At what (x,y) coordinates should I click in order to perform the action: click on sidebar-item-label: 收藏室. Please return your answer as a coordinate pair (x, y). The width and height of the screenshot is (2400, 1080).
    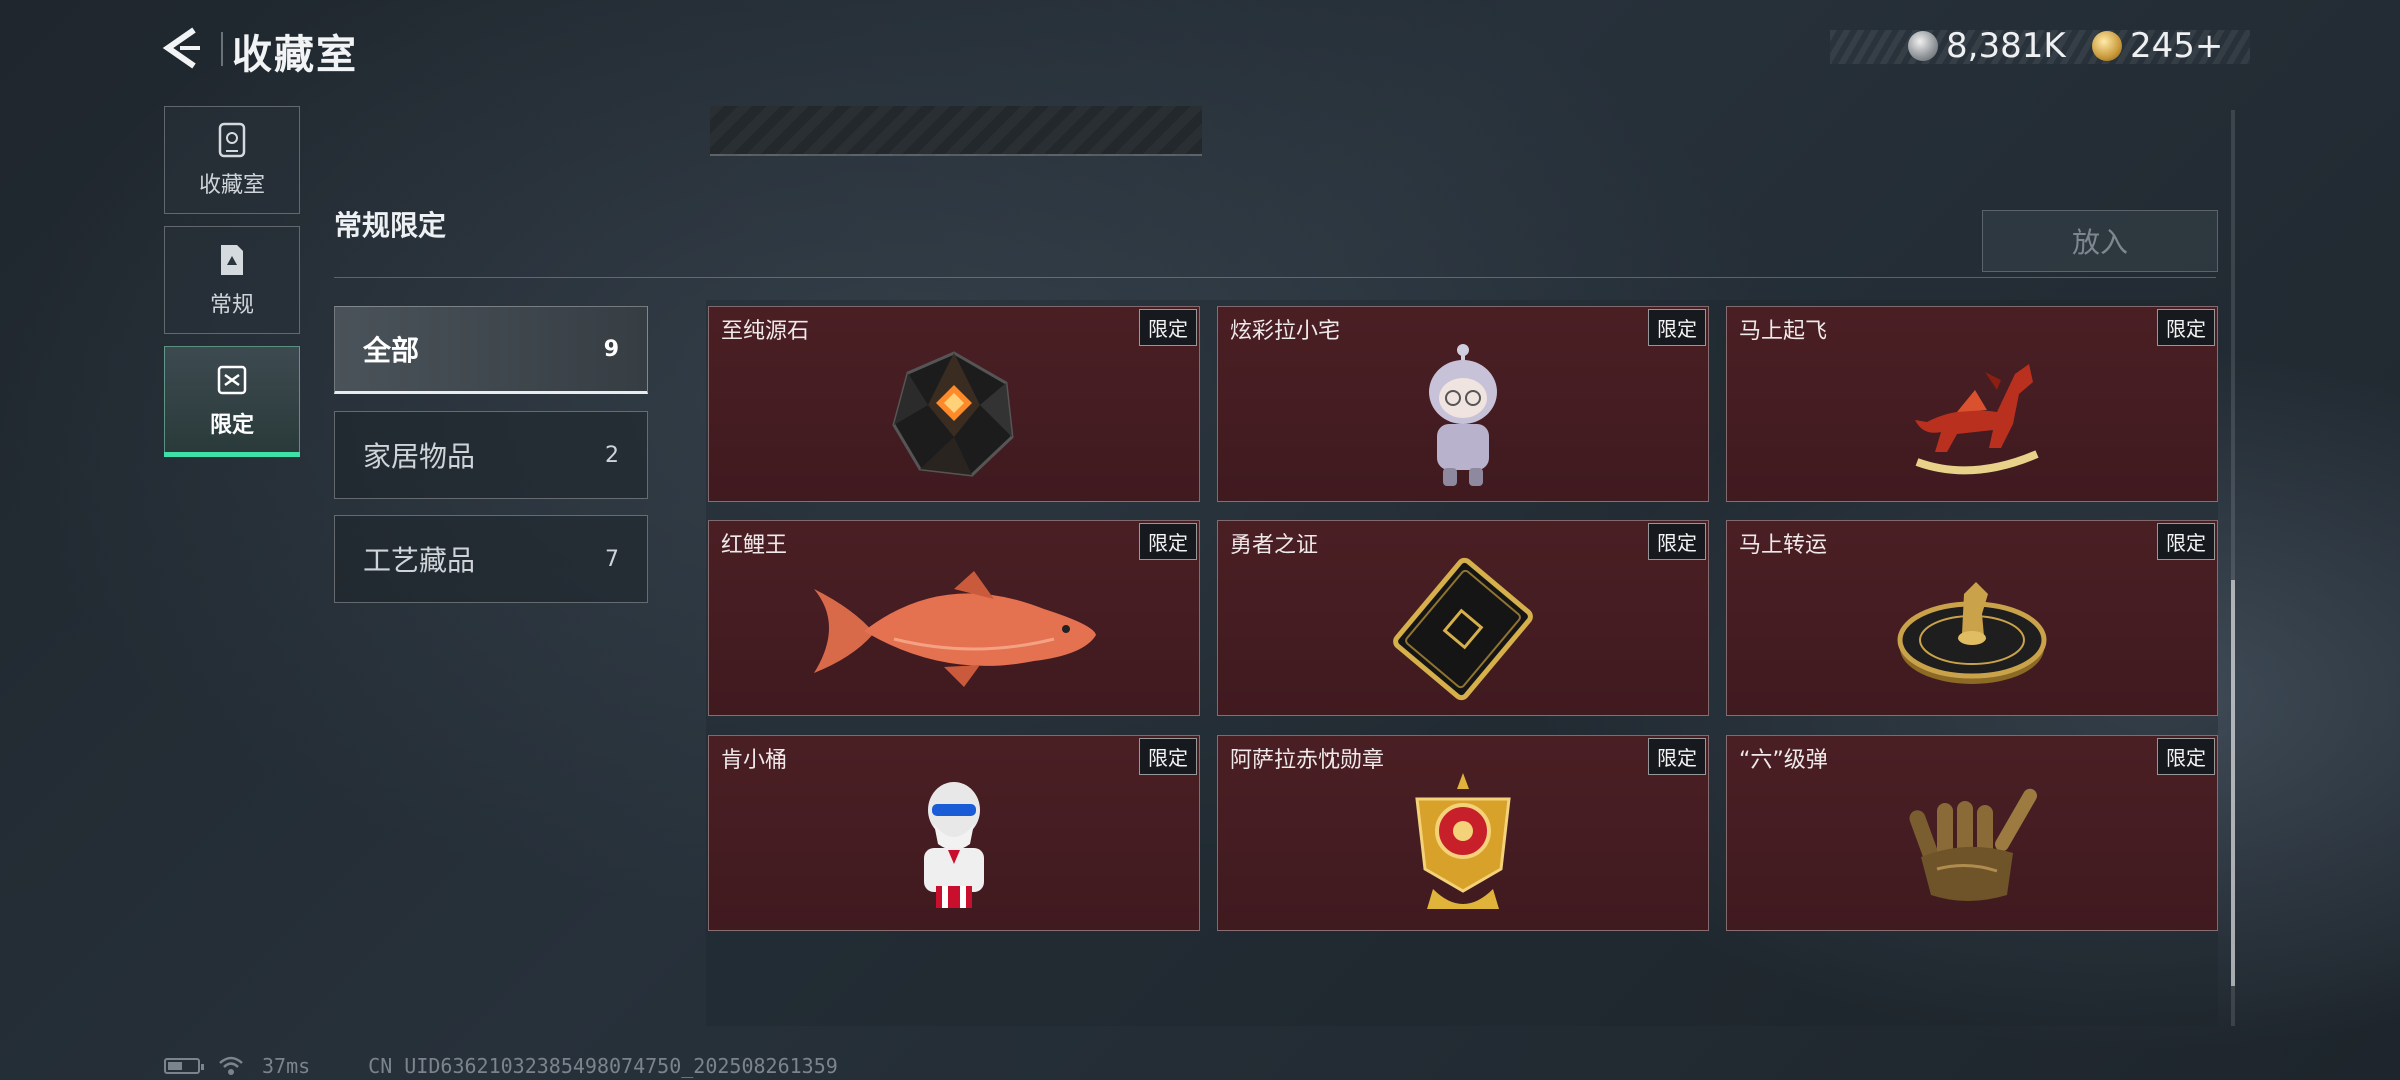
    Looking at the image, I should click on (231, 185).